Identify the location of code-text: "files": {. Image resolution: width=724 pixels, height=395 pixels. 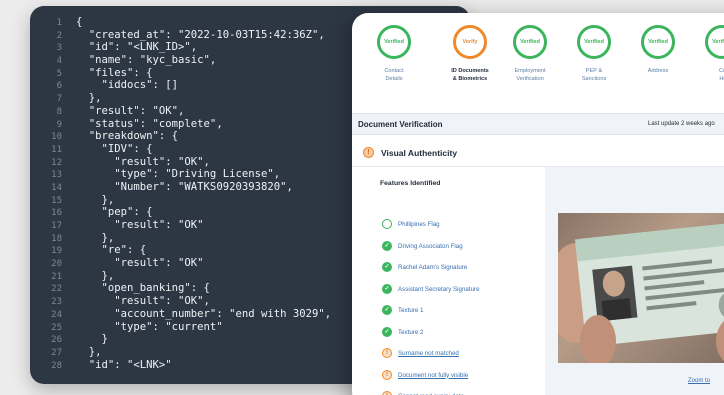
(114, 72).